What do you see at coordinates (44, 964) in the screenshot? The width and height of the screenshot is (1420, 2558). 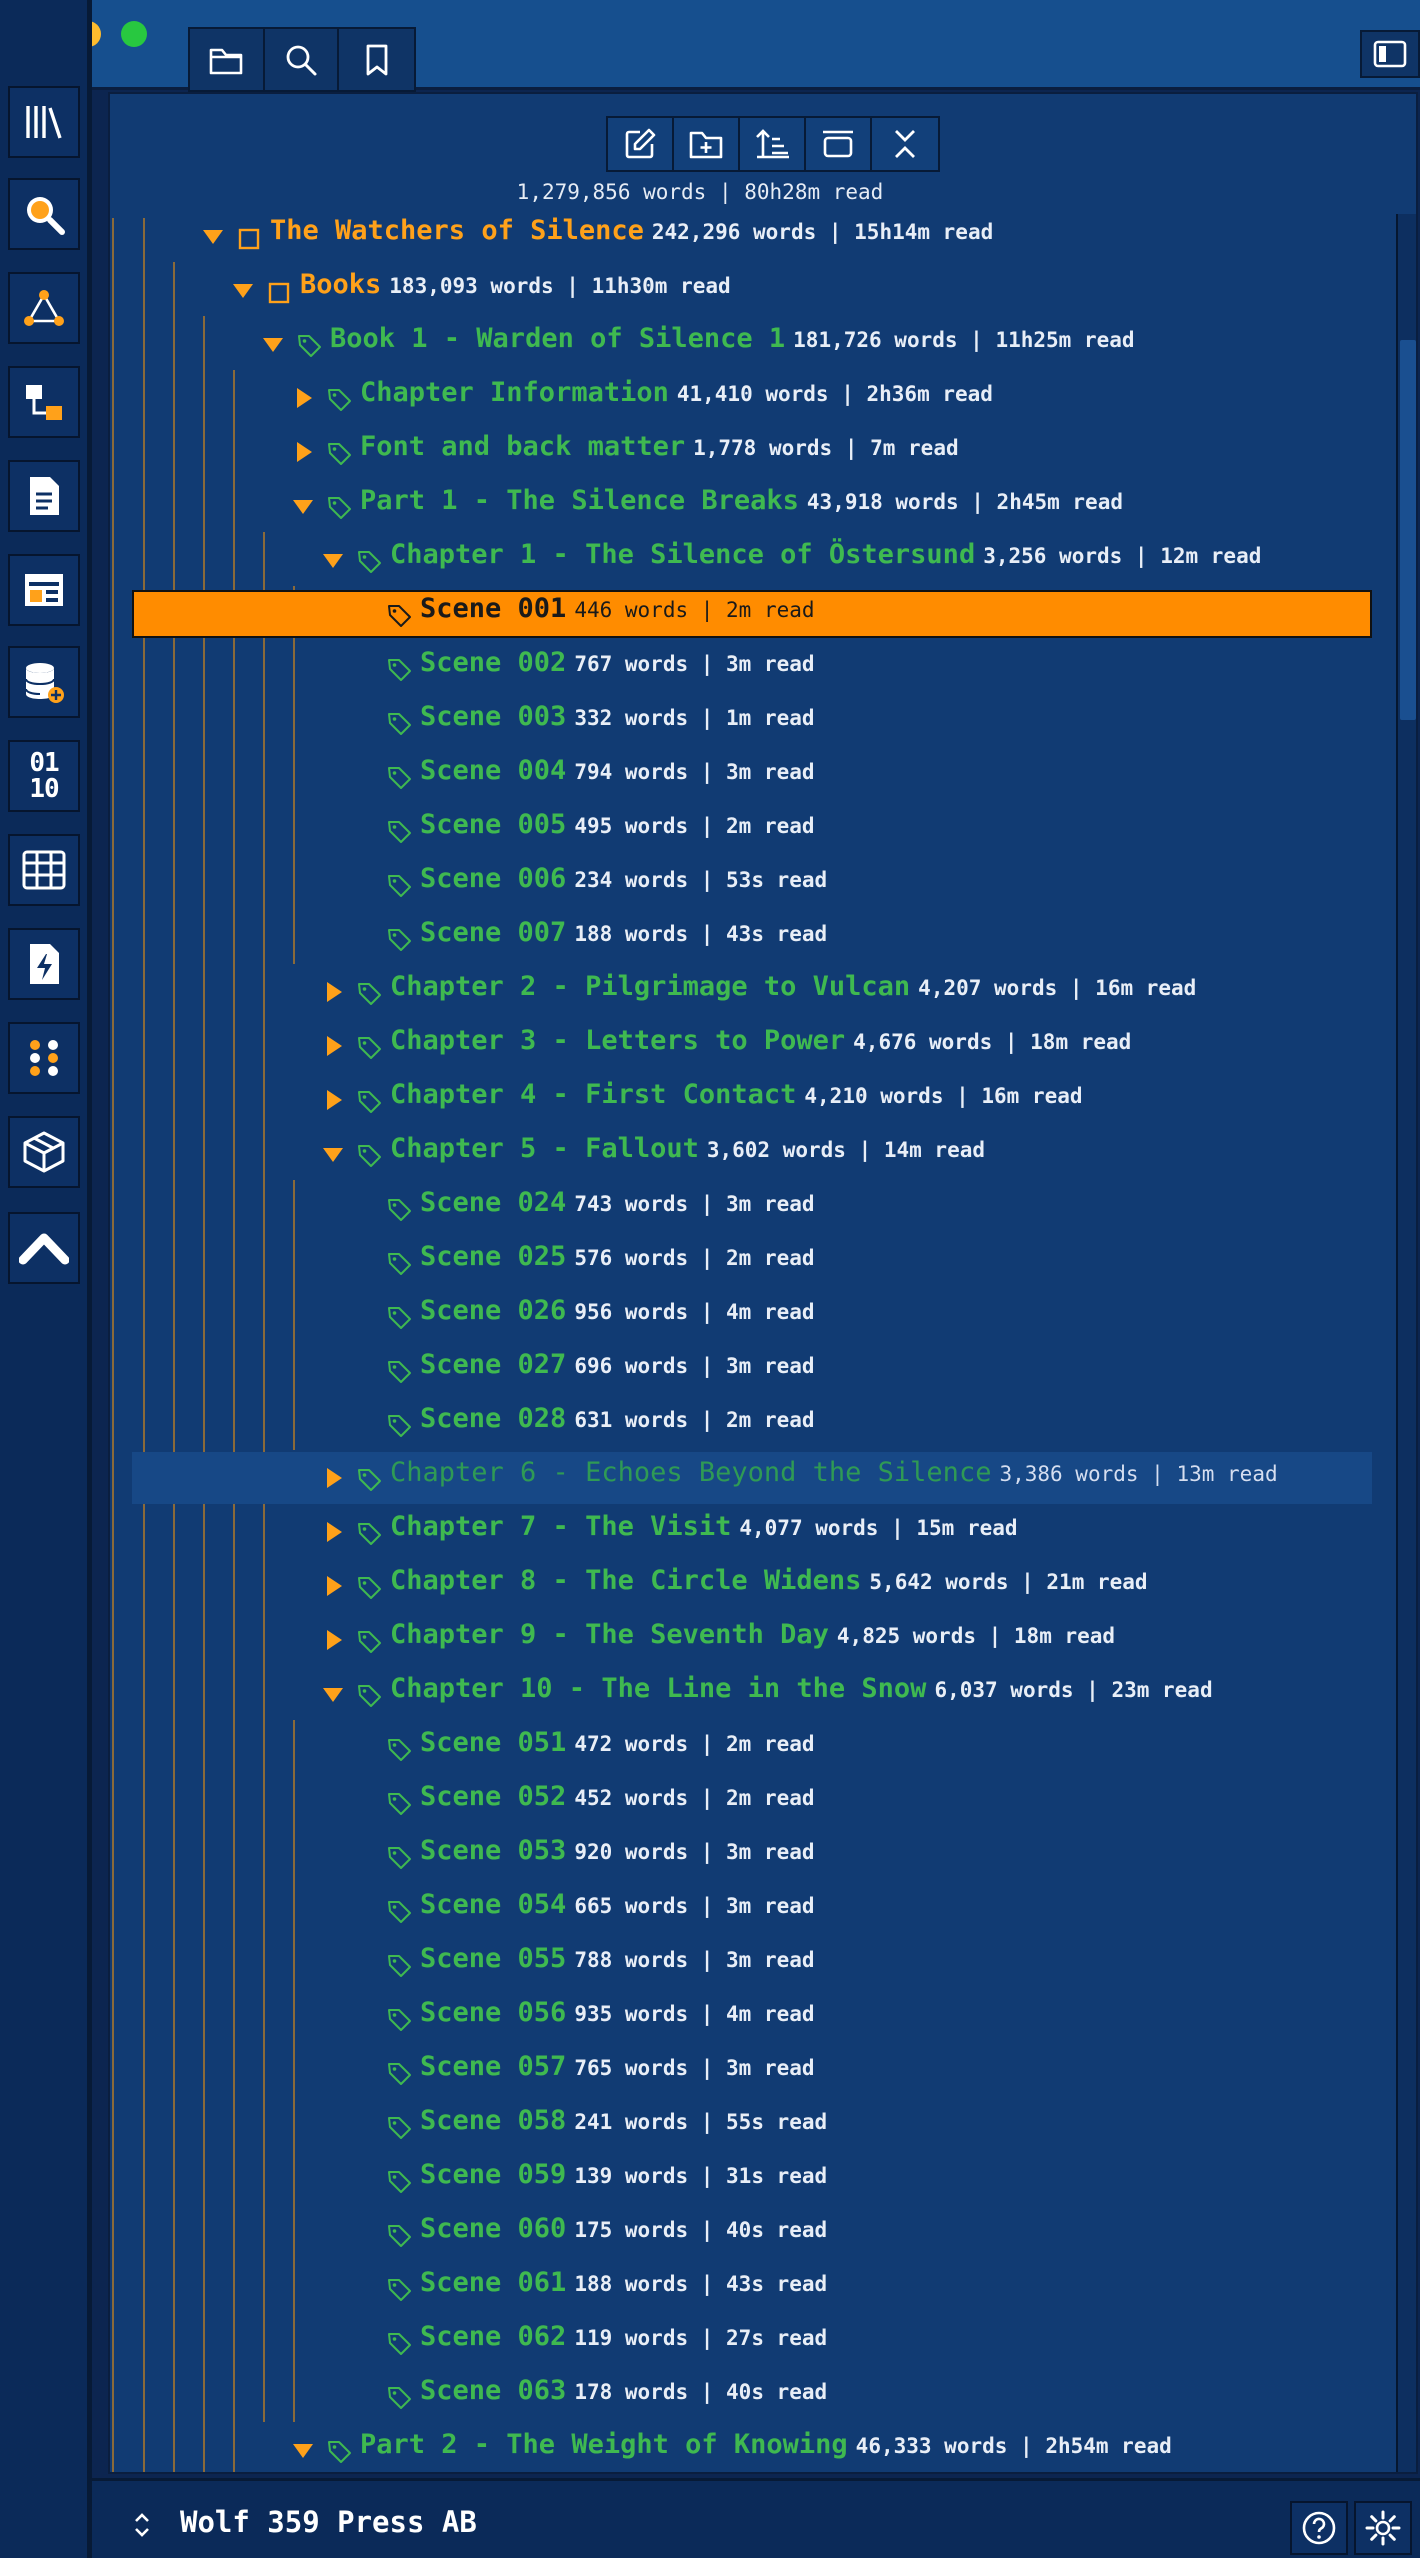 I see `file-bolt-button` at bounding box center [44, 964].